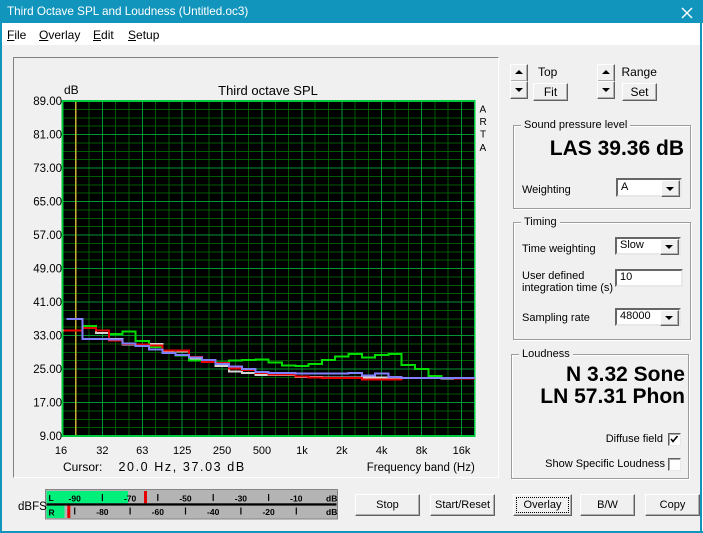  What do you see at coordinates (102, 451) in the screenshot?
I see `svg-text: 32` at bounding box center [102, 451].